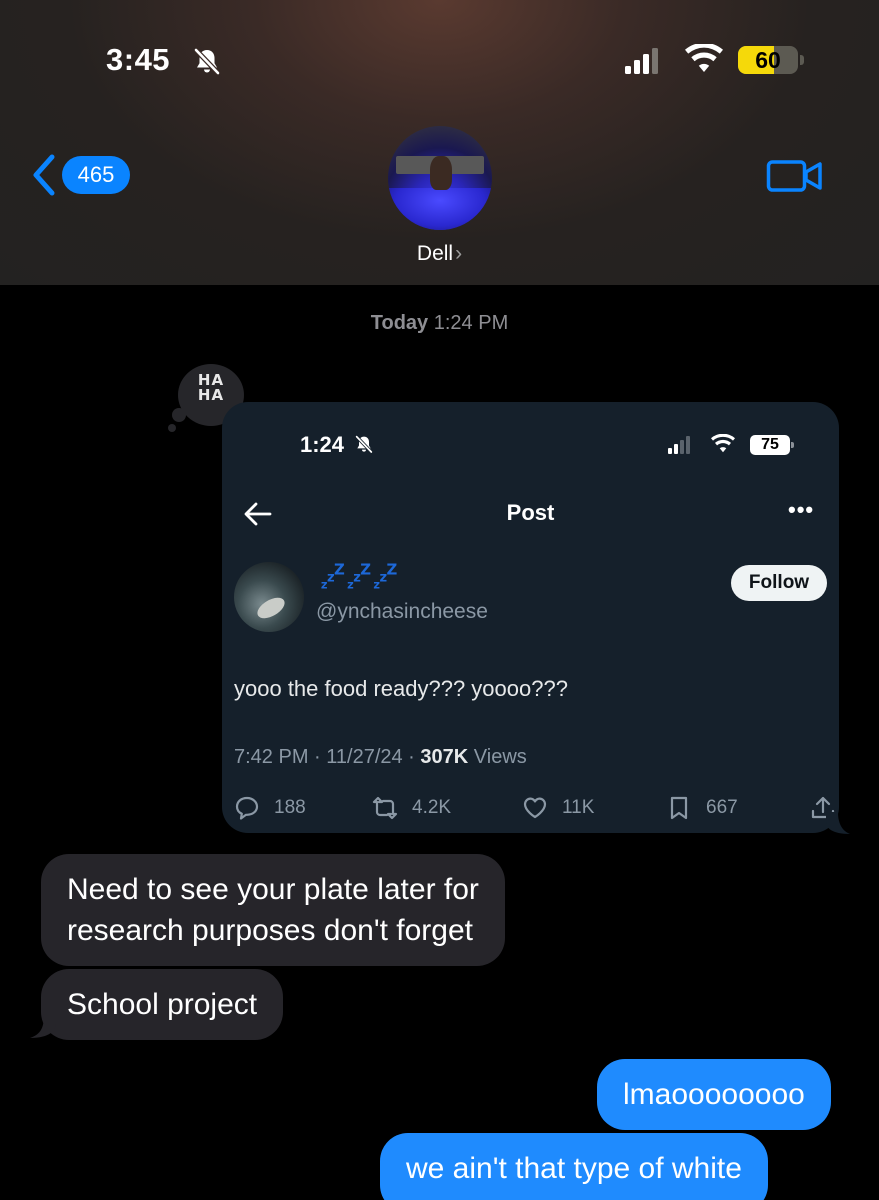  I want to click on repost-icon, so click(385, 808).